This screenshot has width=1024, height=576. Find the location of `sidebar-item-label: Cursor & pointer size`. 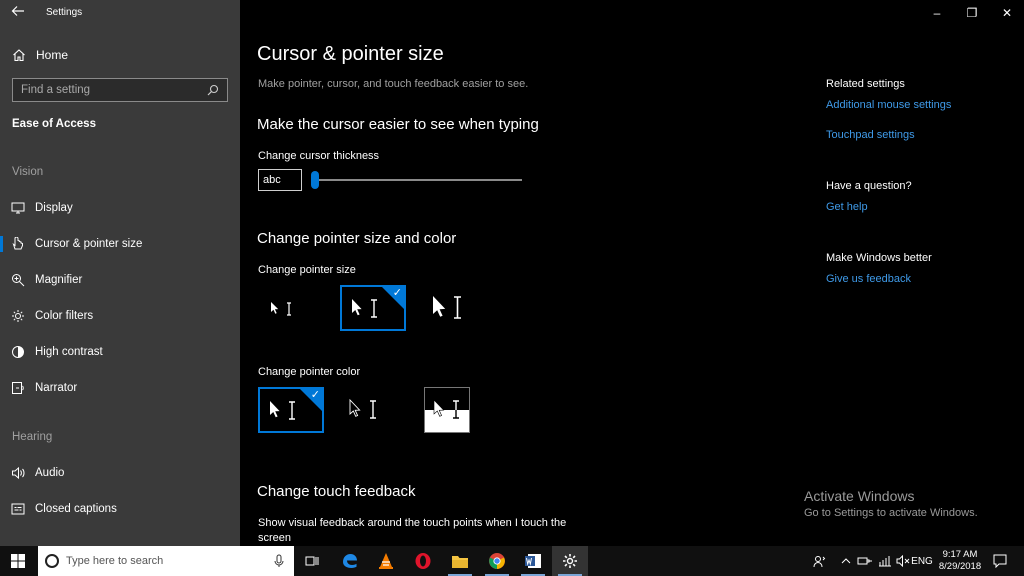

sidebar-item-label: Cursor & pointer size is located at coordinates (89, 244).